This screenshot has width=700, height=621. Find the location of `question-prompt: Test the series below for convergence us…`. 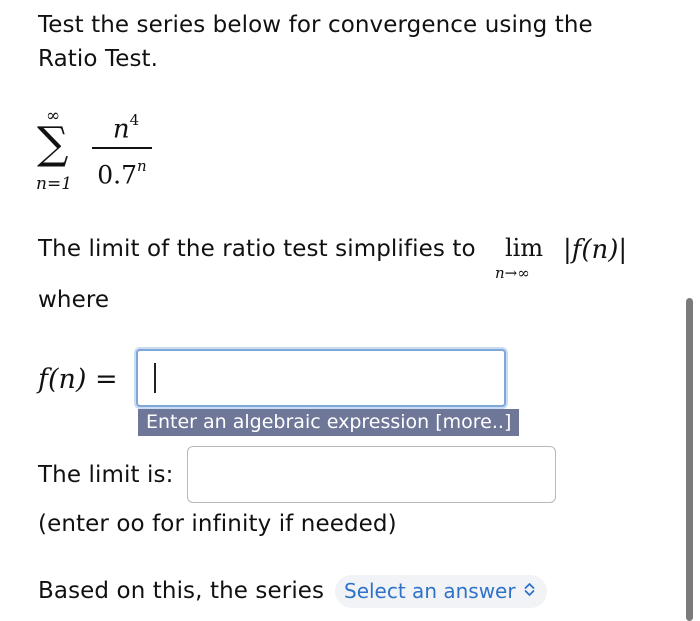

question-prompt: Test the series below for convergence us… is located at coordinates (315, 42).